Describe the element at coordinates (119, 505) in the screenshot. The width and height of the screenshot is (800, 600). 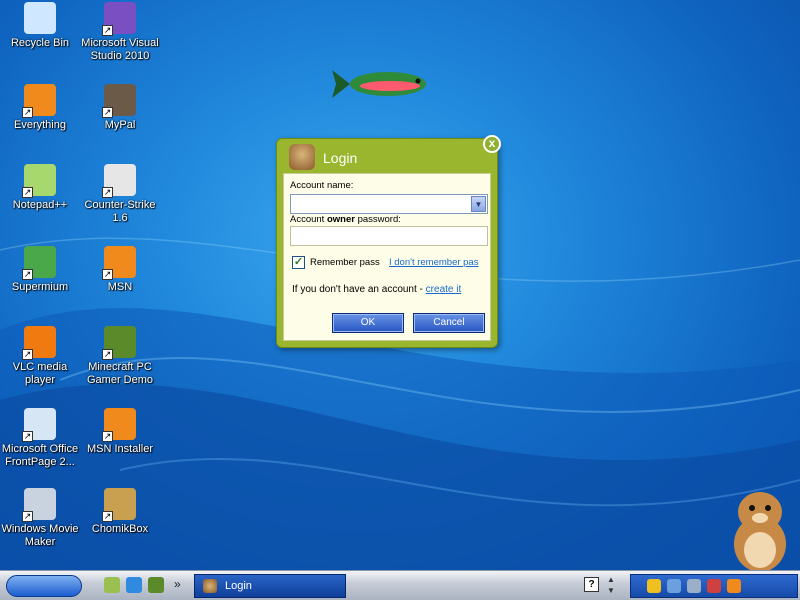
I see `chomikbox-icon: ↗` at that location.